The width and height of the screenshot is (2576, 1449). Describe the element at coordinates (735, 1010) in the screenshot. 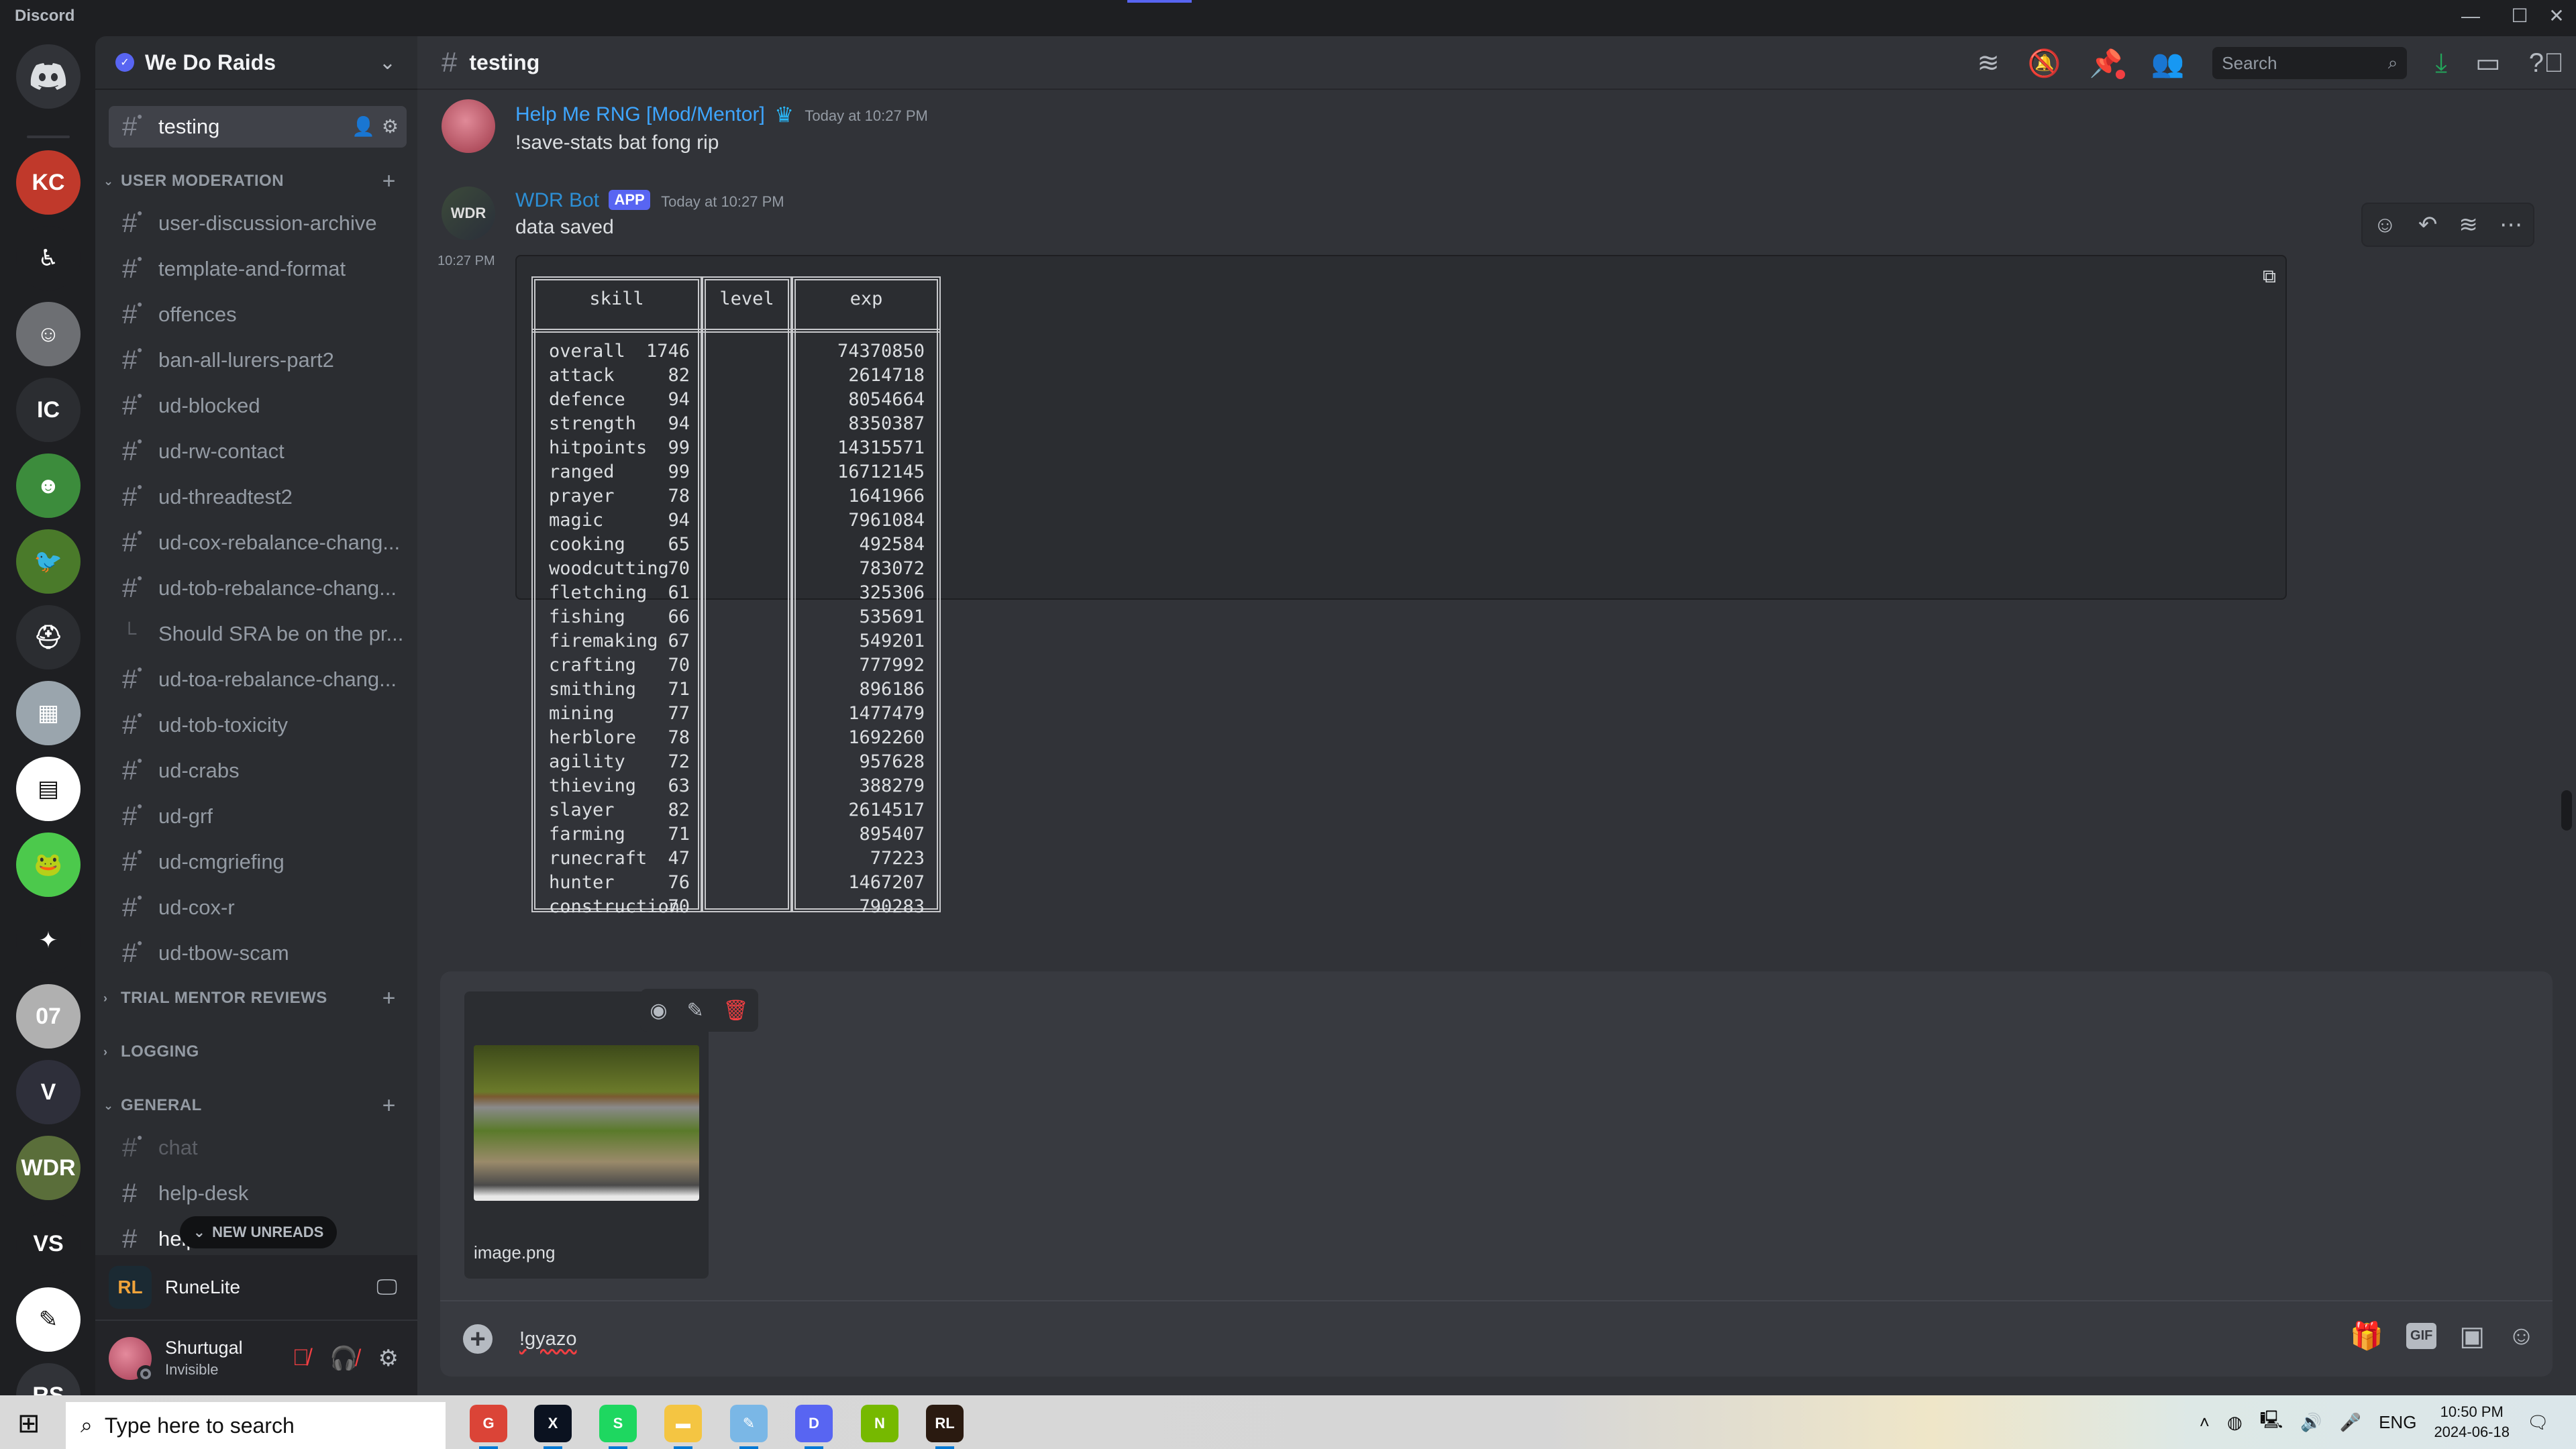

I see `delete-trash-icon: 🗑` at that location.